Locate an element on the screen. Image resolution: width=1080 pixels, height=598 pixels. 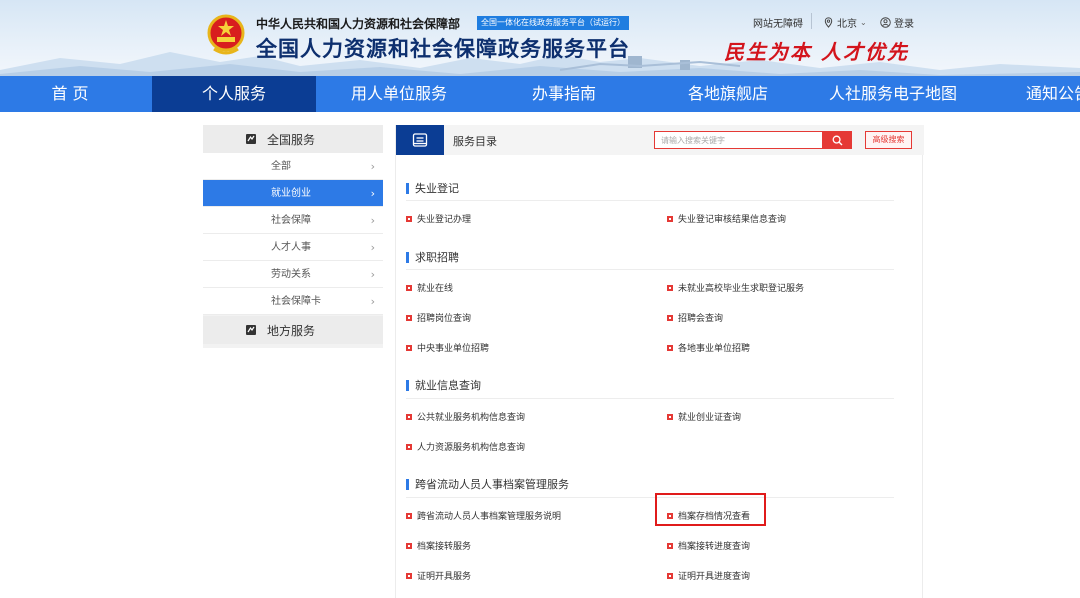
link-employment-online: 就业在线 is located at coordinates (429, 287).